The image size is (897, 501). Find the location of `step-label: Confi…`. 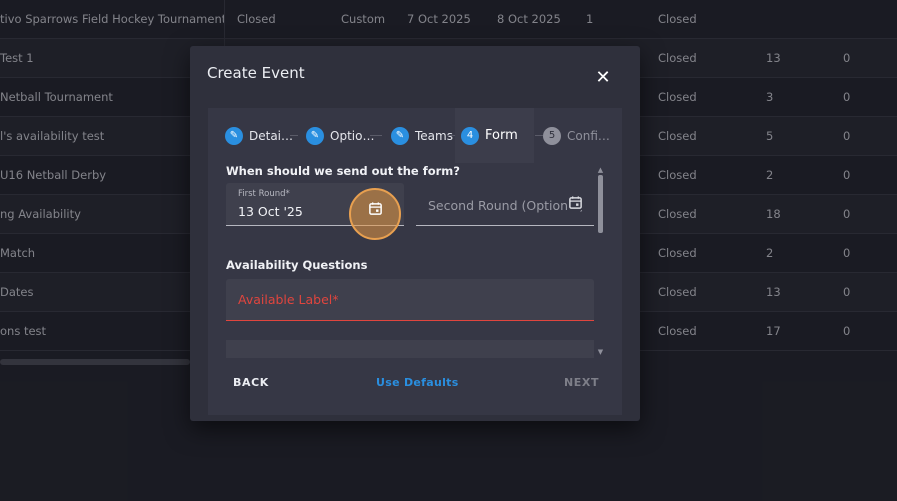

step-label: Confi… is located at coordinates (588, 135).